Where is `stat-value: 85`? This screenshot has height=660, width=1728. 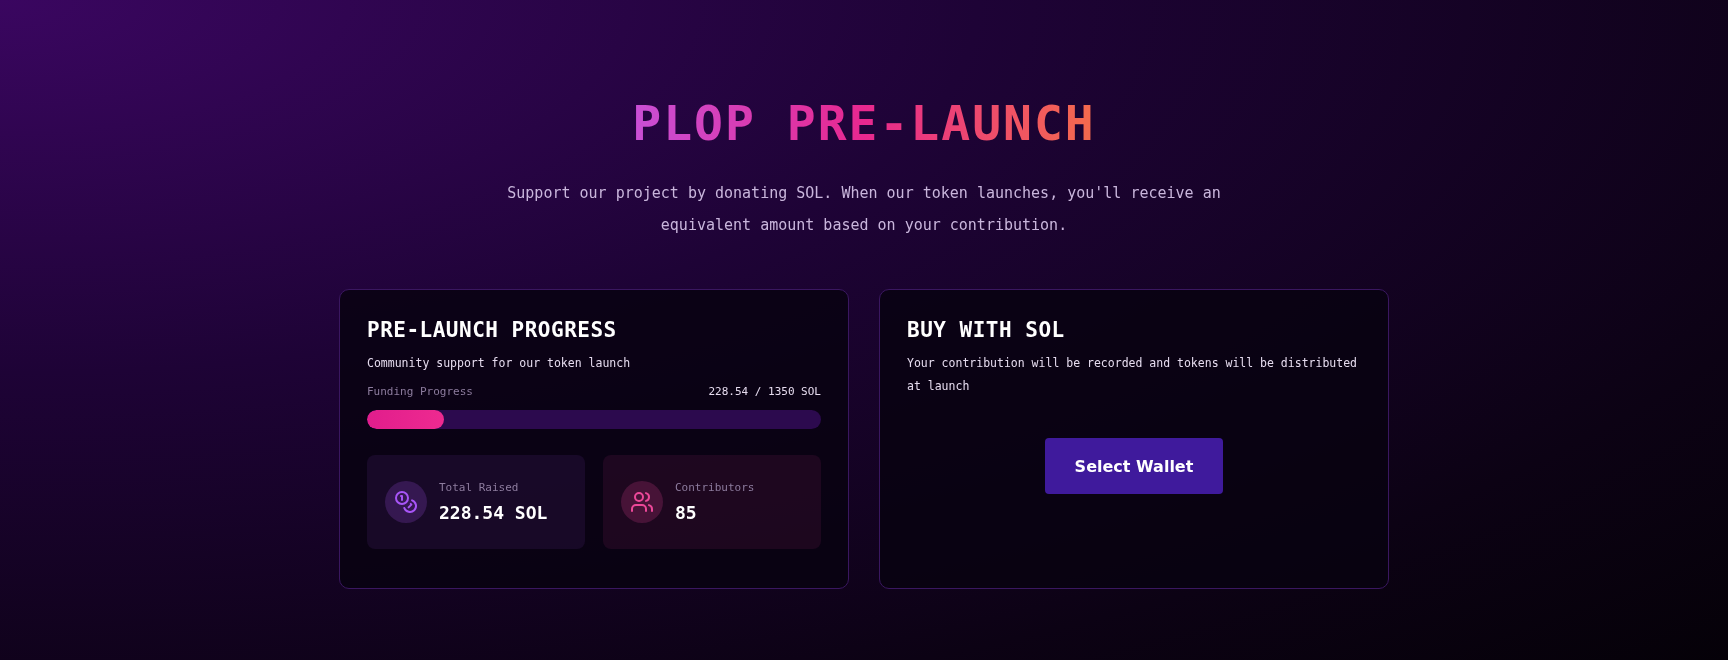 stat-value: 85 is located at coordinates (686, 512).